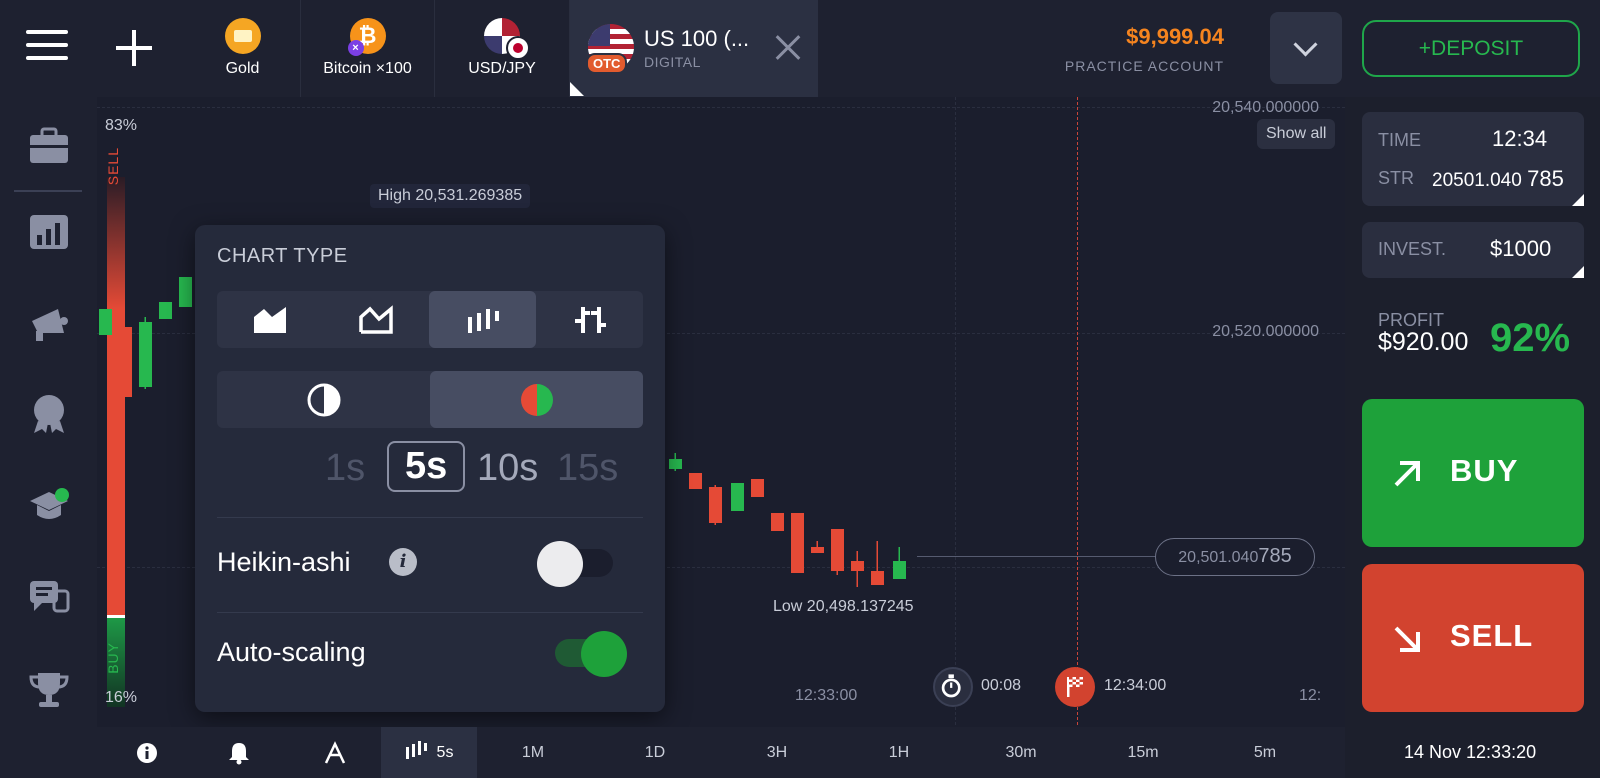 The height and width of the screenshot is (778, 1600). I want to click on timeframe-option: 15s, so click(587, 468).